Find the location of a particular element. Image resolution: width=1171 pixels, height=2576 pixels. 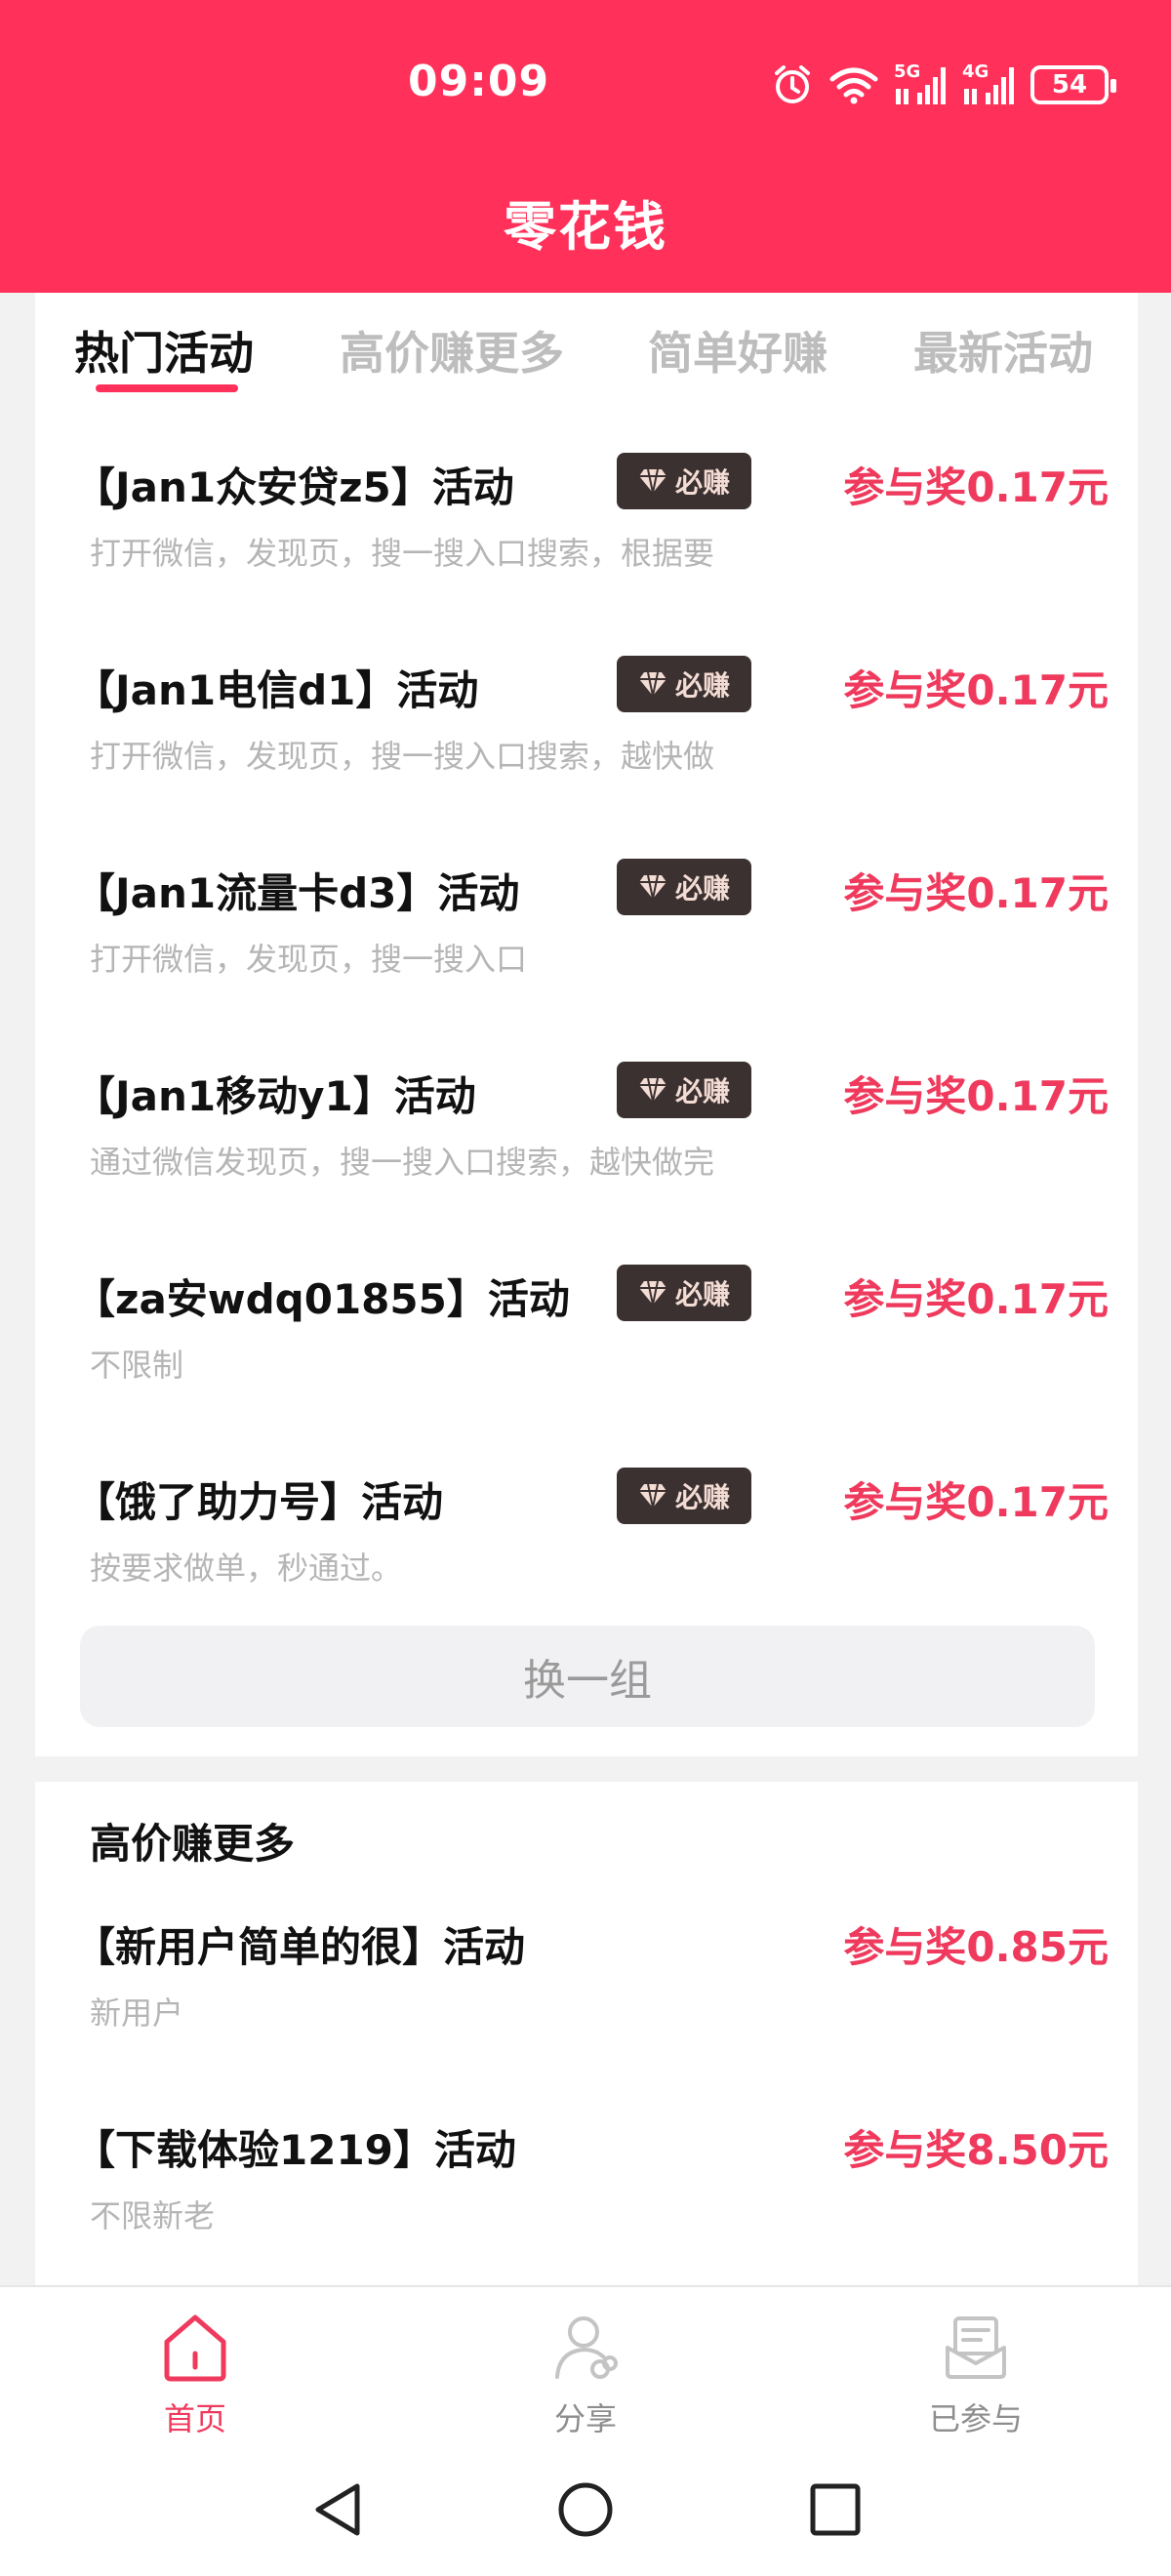

list-item: 【新用户简单的很】活动 参与奖0.85元 新用户 is located at coordinates (586, 2015).